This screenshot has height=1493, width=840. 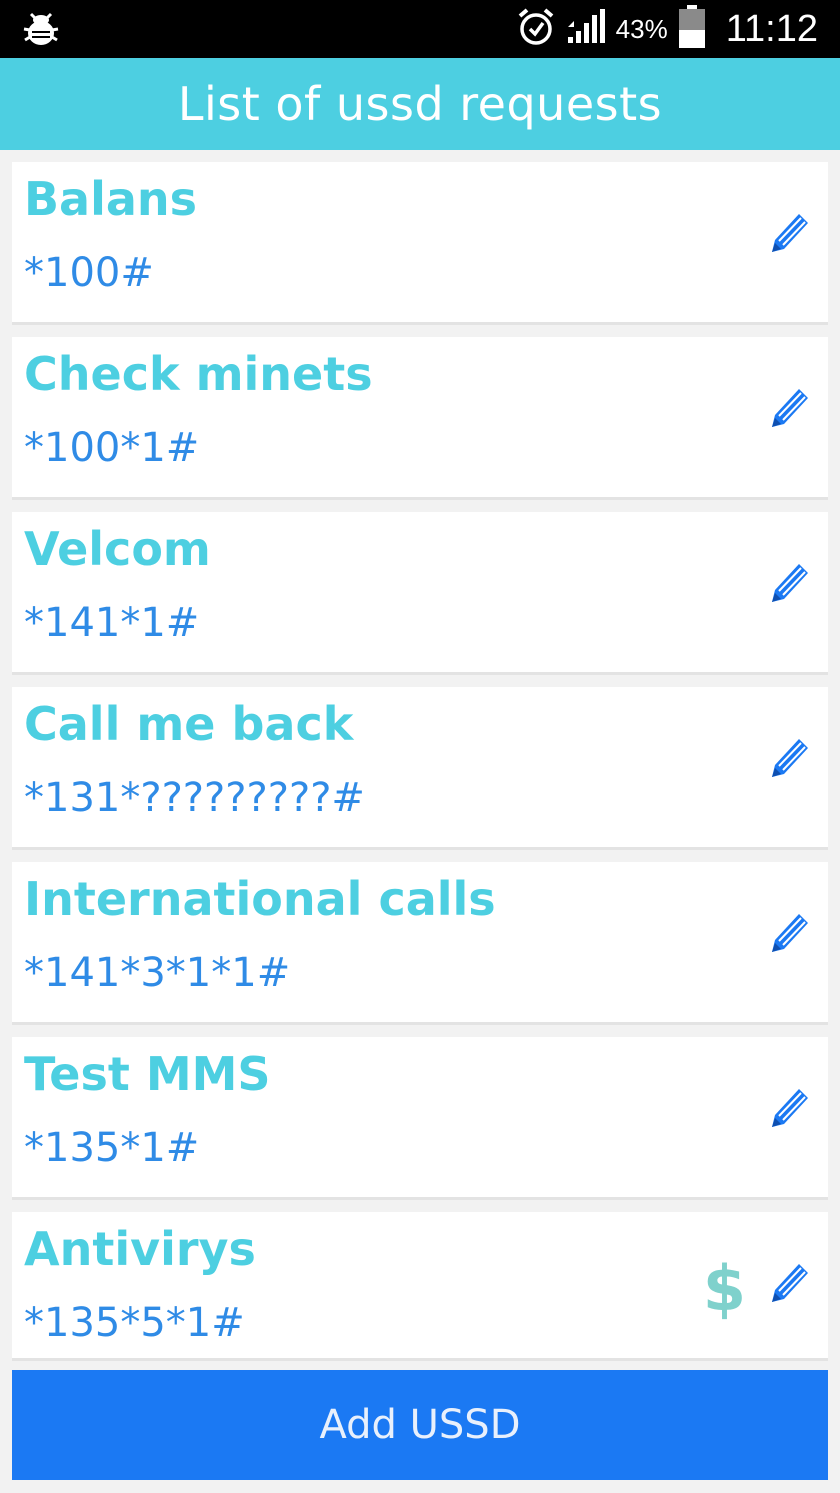 I want to click on request-name: Call me back, so click(x=189, y=724).